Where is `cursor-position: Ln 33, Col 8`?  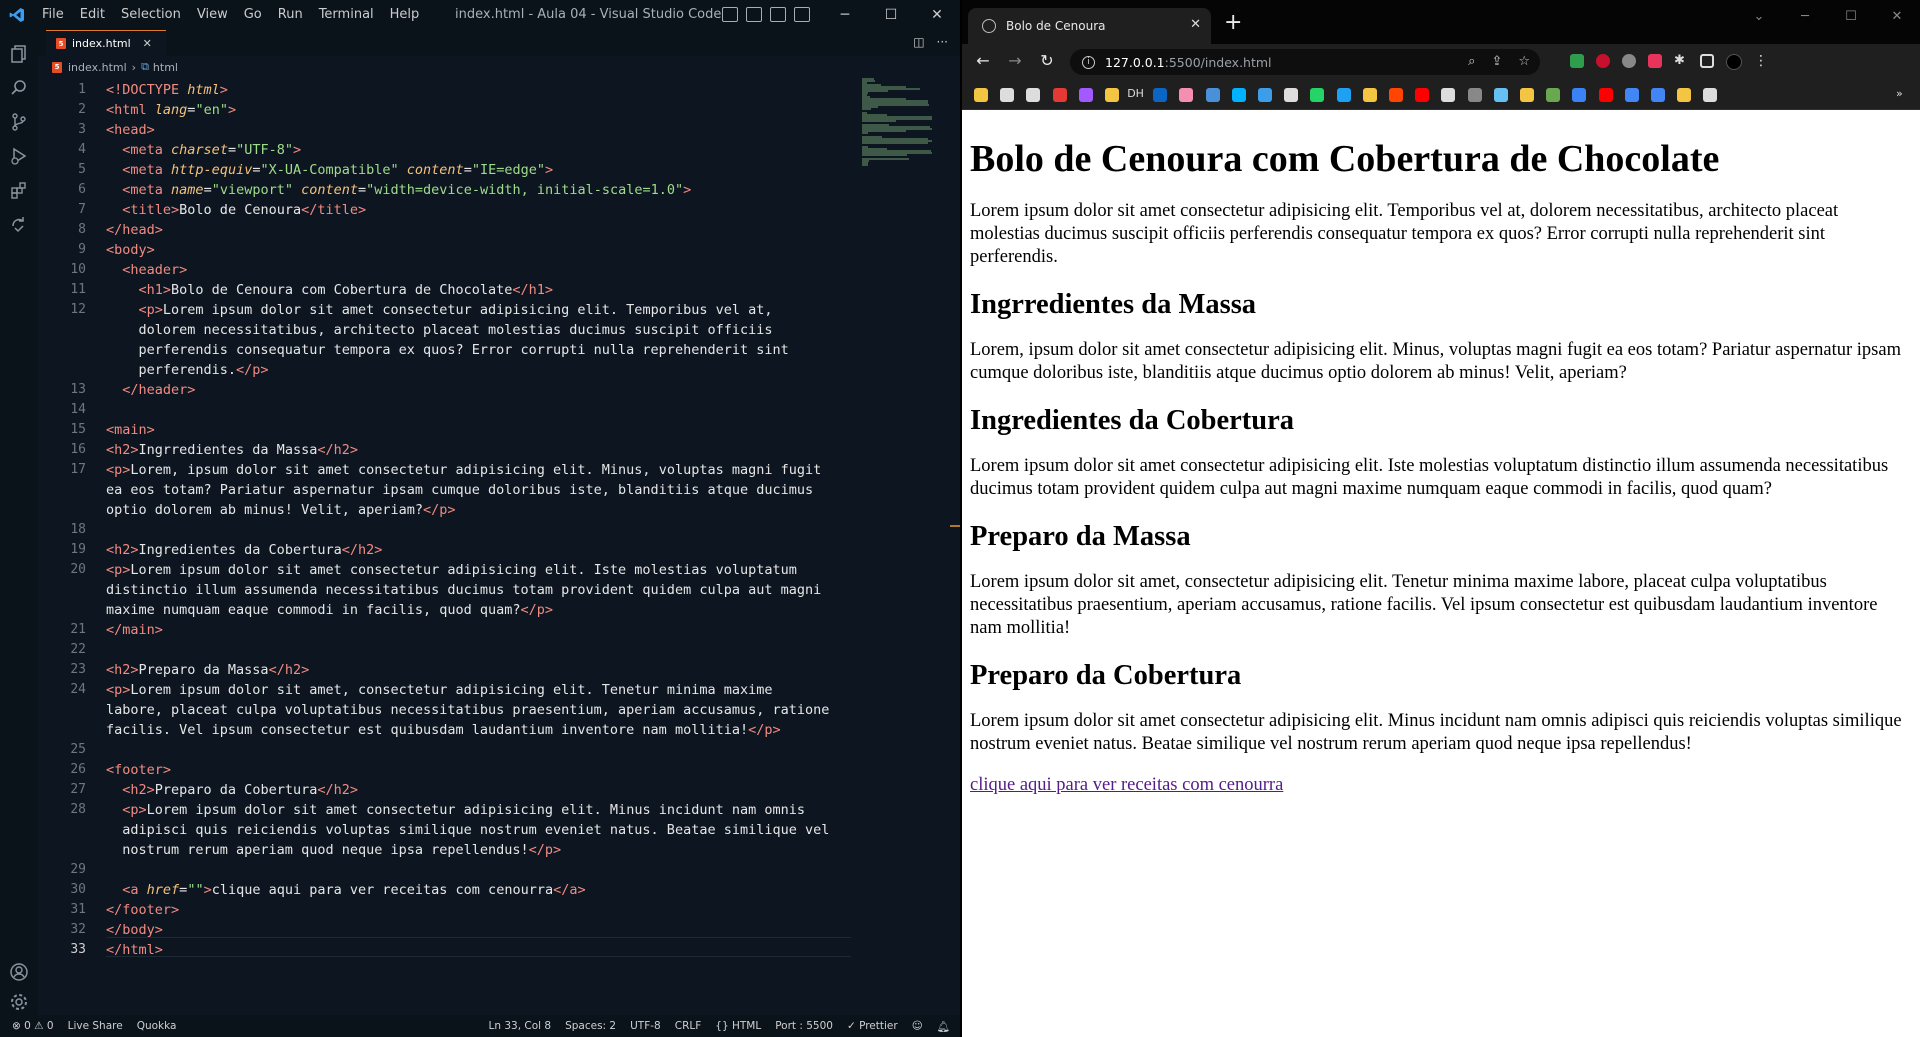
cursor-position: Ln 33, Col 8 is located at coordinates (520, 1026).